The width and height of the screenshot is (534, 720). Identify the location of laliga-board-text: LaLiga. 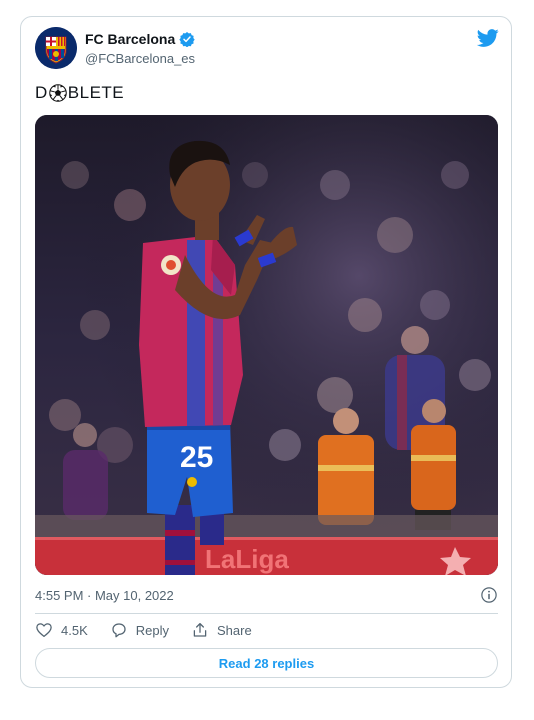
(247, 559).